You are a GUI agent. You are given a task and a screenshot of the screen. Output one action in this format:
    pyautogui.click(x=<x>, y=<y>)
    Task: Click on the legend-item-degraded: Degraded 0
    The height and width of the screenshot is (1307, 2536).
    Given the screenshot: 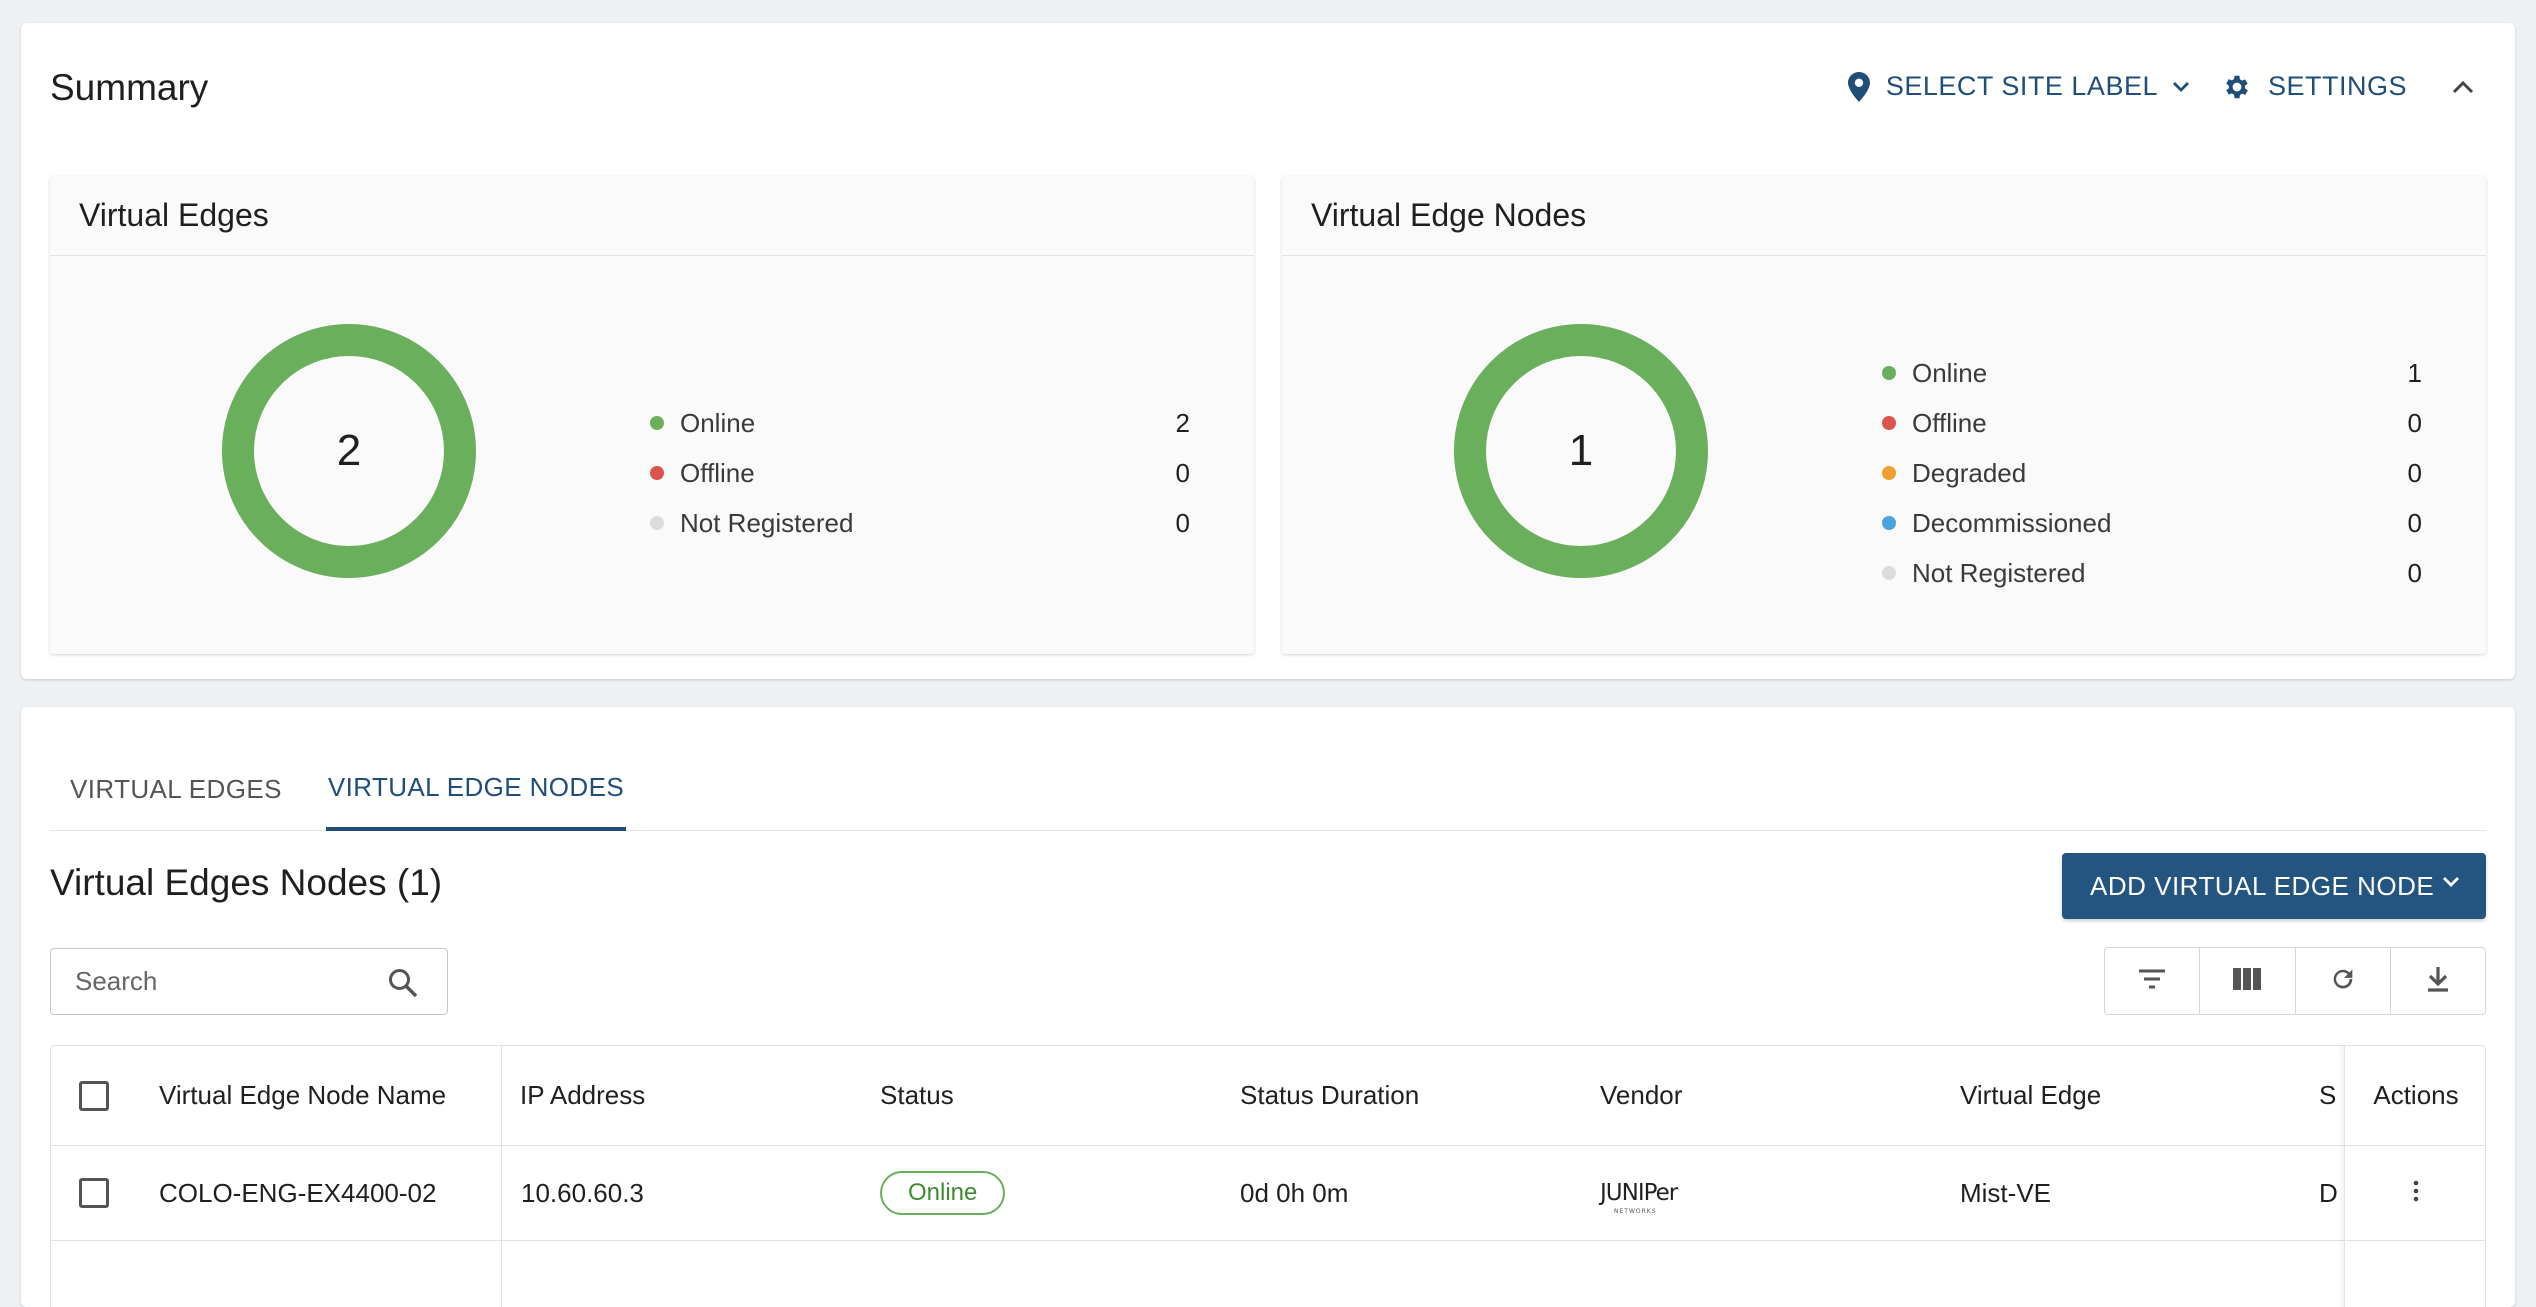 What is the action you would take?
    pyautogui.click(x=2152, y=473)
    